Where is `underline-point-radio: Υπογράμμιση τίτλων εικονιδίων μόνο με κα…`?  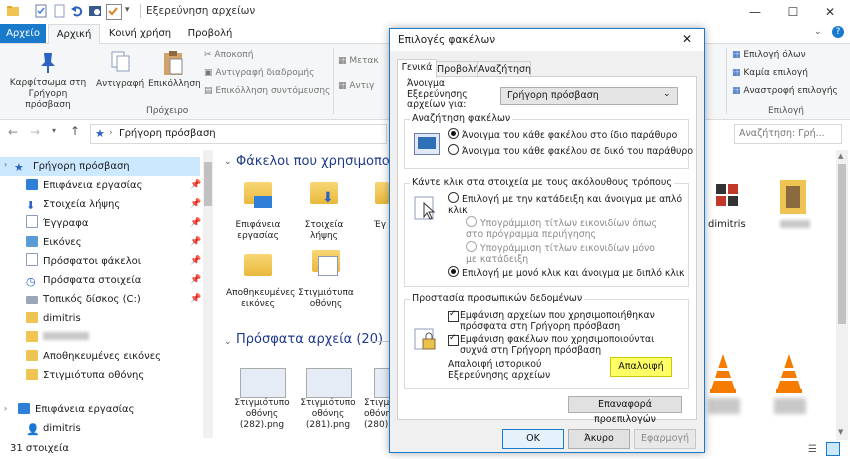 underline-point-radio: Υπογράμμιση τίτλων εικονιδίων μόνο με κα… is located at coordinates (566, 253).